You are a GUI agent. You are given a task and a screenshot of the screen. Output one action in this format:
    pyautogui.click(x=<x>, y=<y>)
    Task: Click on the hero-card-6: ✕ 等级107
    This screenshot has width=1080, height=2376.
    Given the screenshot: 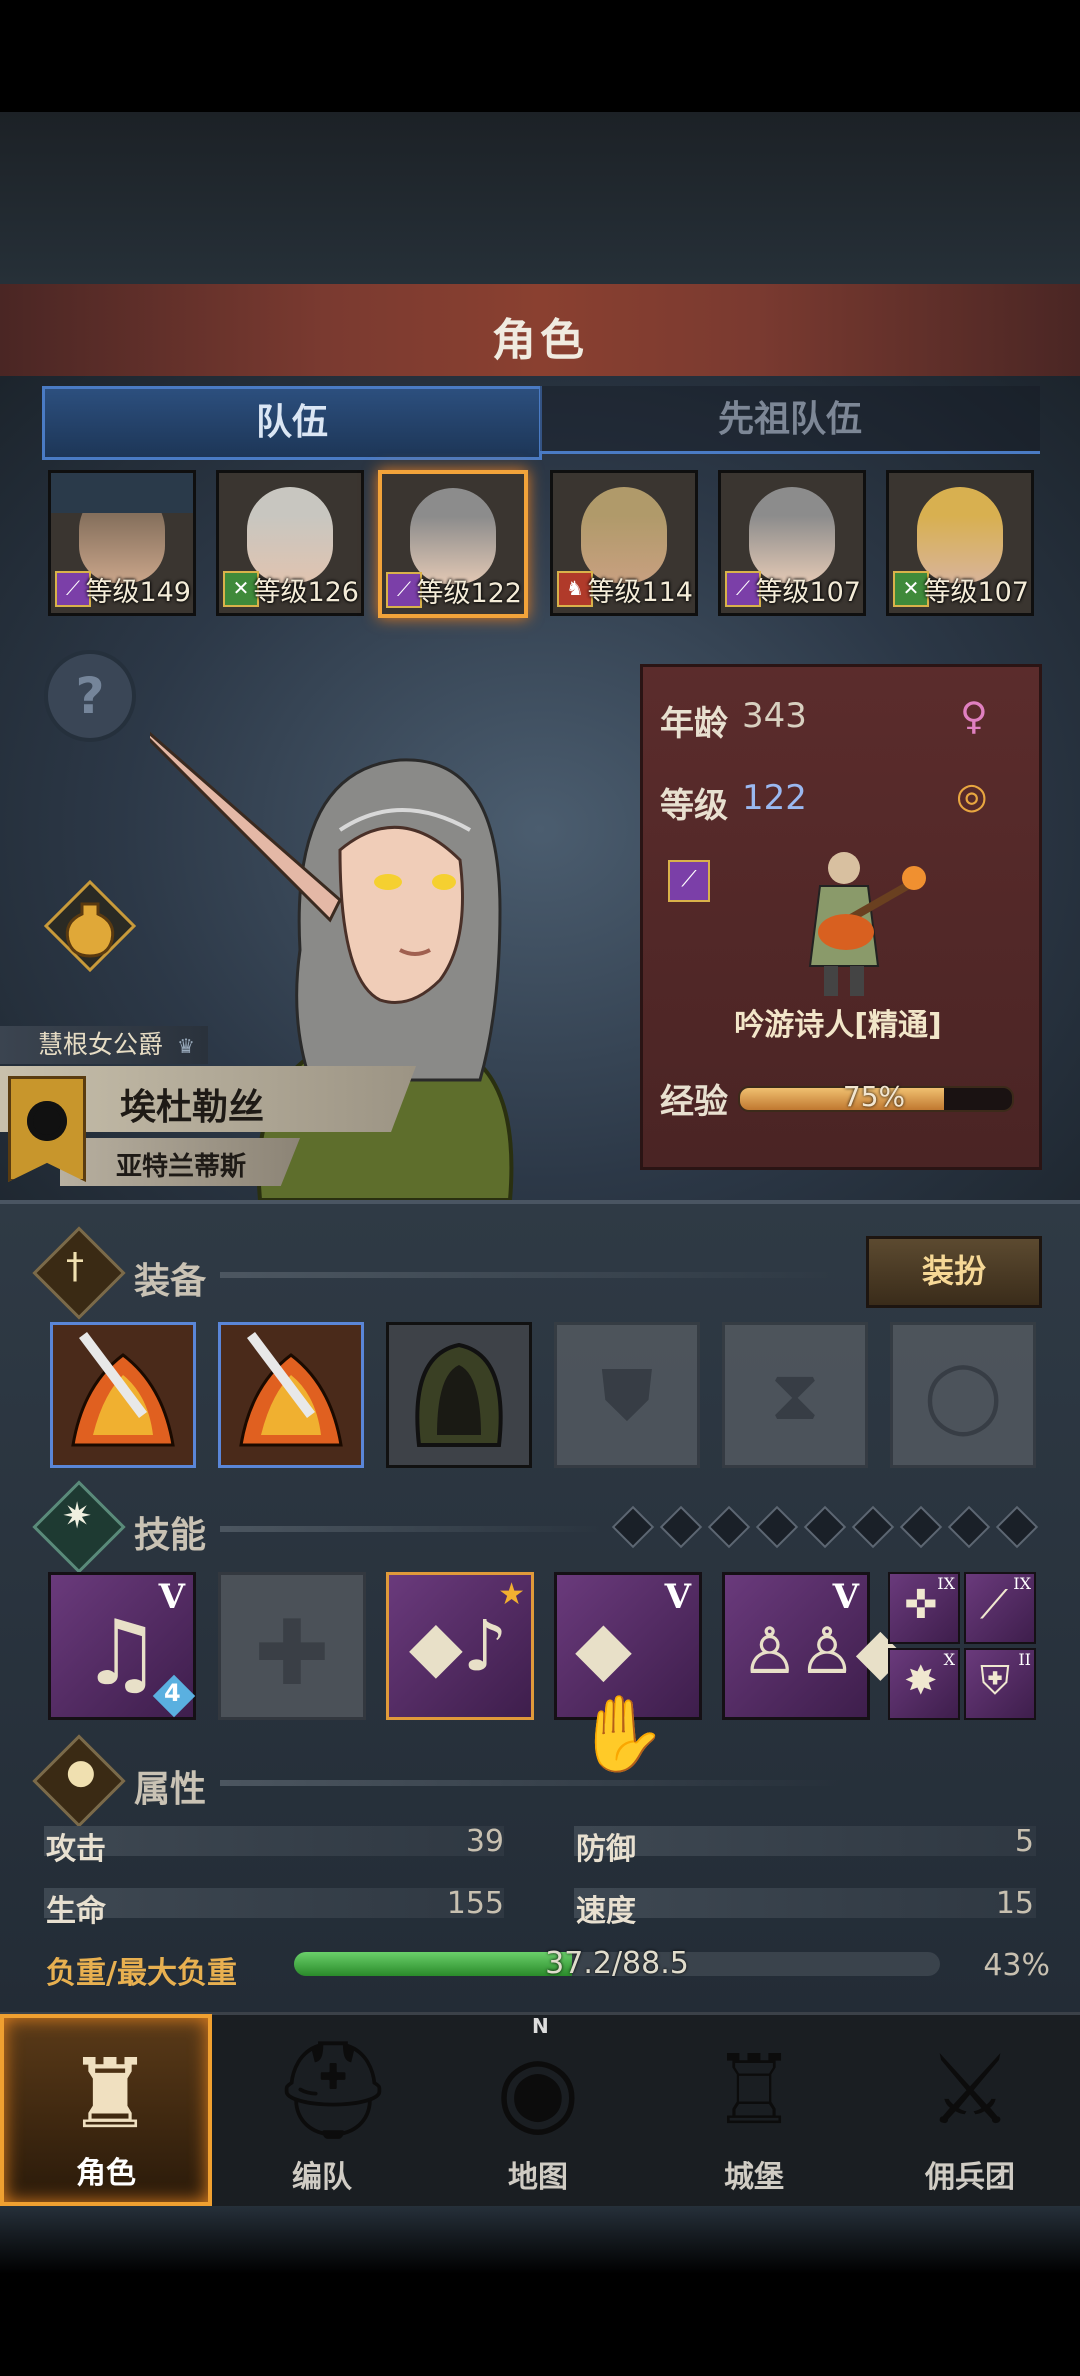 What is the action you would take?
    pyautogui.click(x=960, y=543)
    